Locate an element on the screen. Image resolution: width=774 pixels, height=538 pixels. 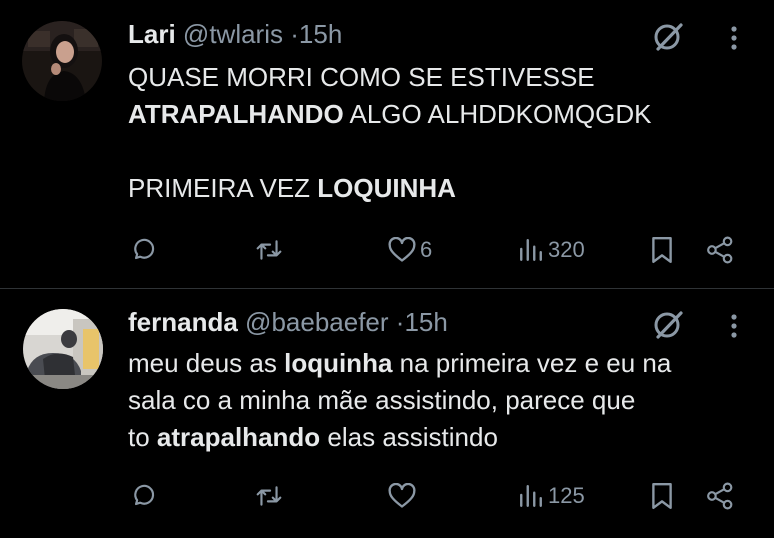
tweet-actions: 125 is located at coordinates (387, 496).